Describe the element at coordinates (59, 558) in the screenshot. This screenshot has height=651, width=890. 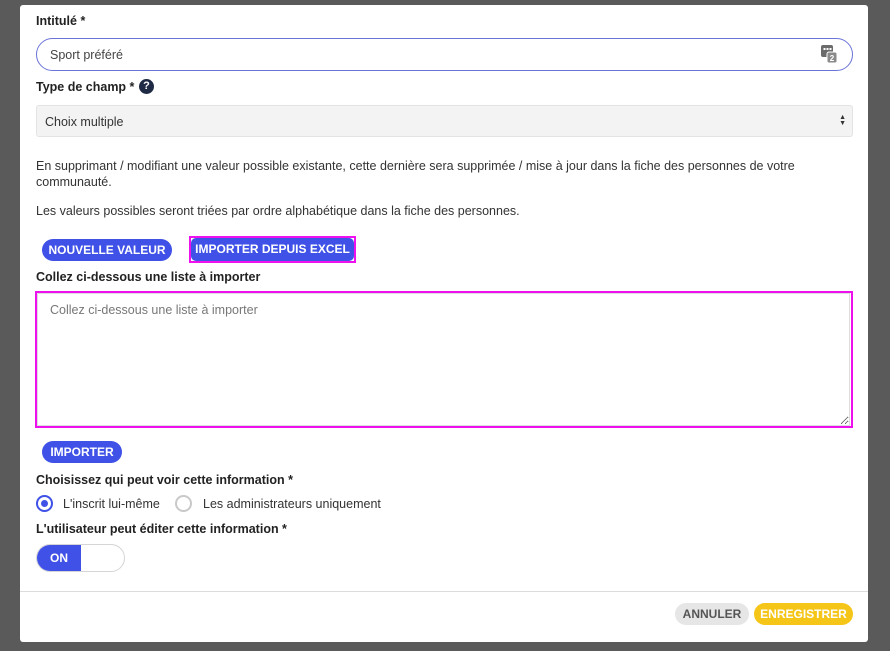
I see `toggle-on-label: ON` at that location.